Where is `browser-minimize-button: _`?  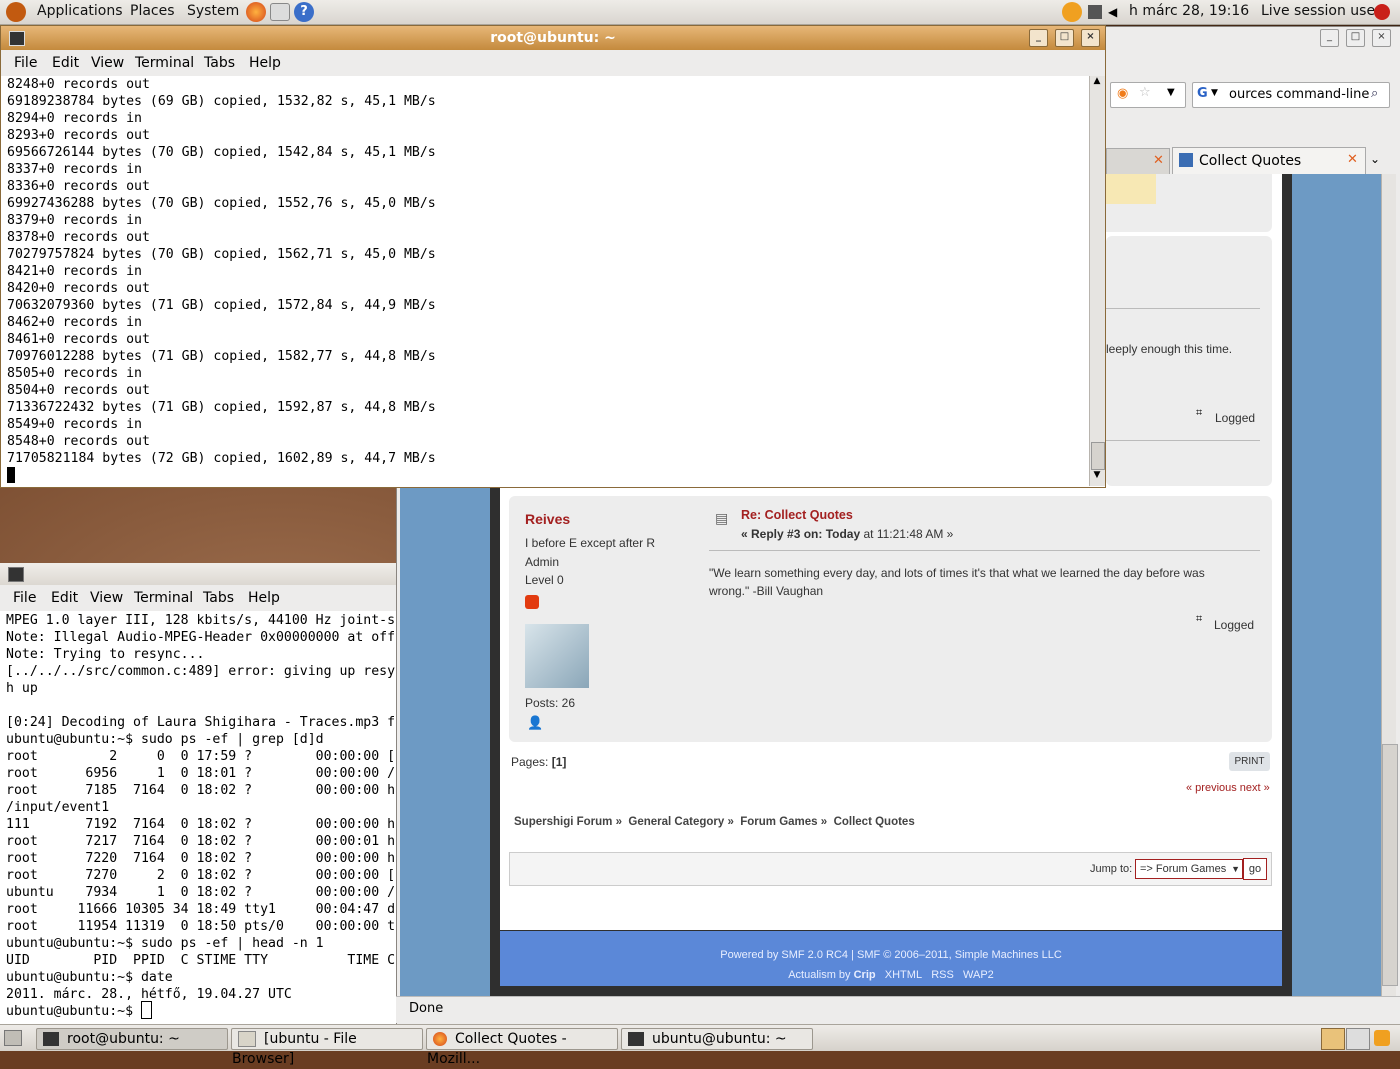 browser-minimize-button: _ is located at coordinates (1329, 38).